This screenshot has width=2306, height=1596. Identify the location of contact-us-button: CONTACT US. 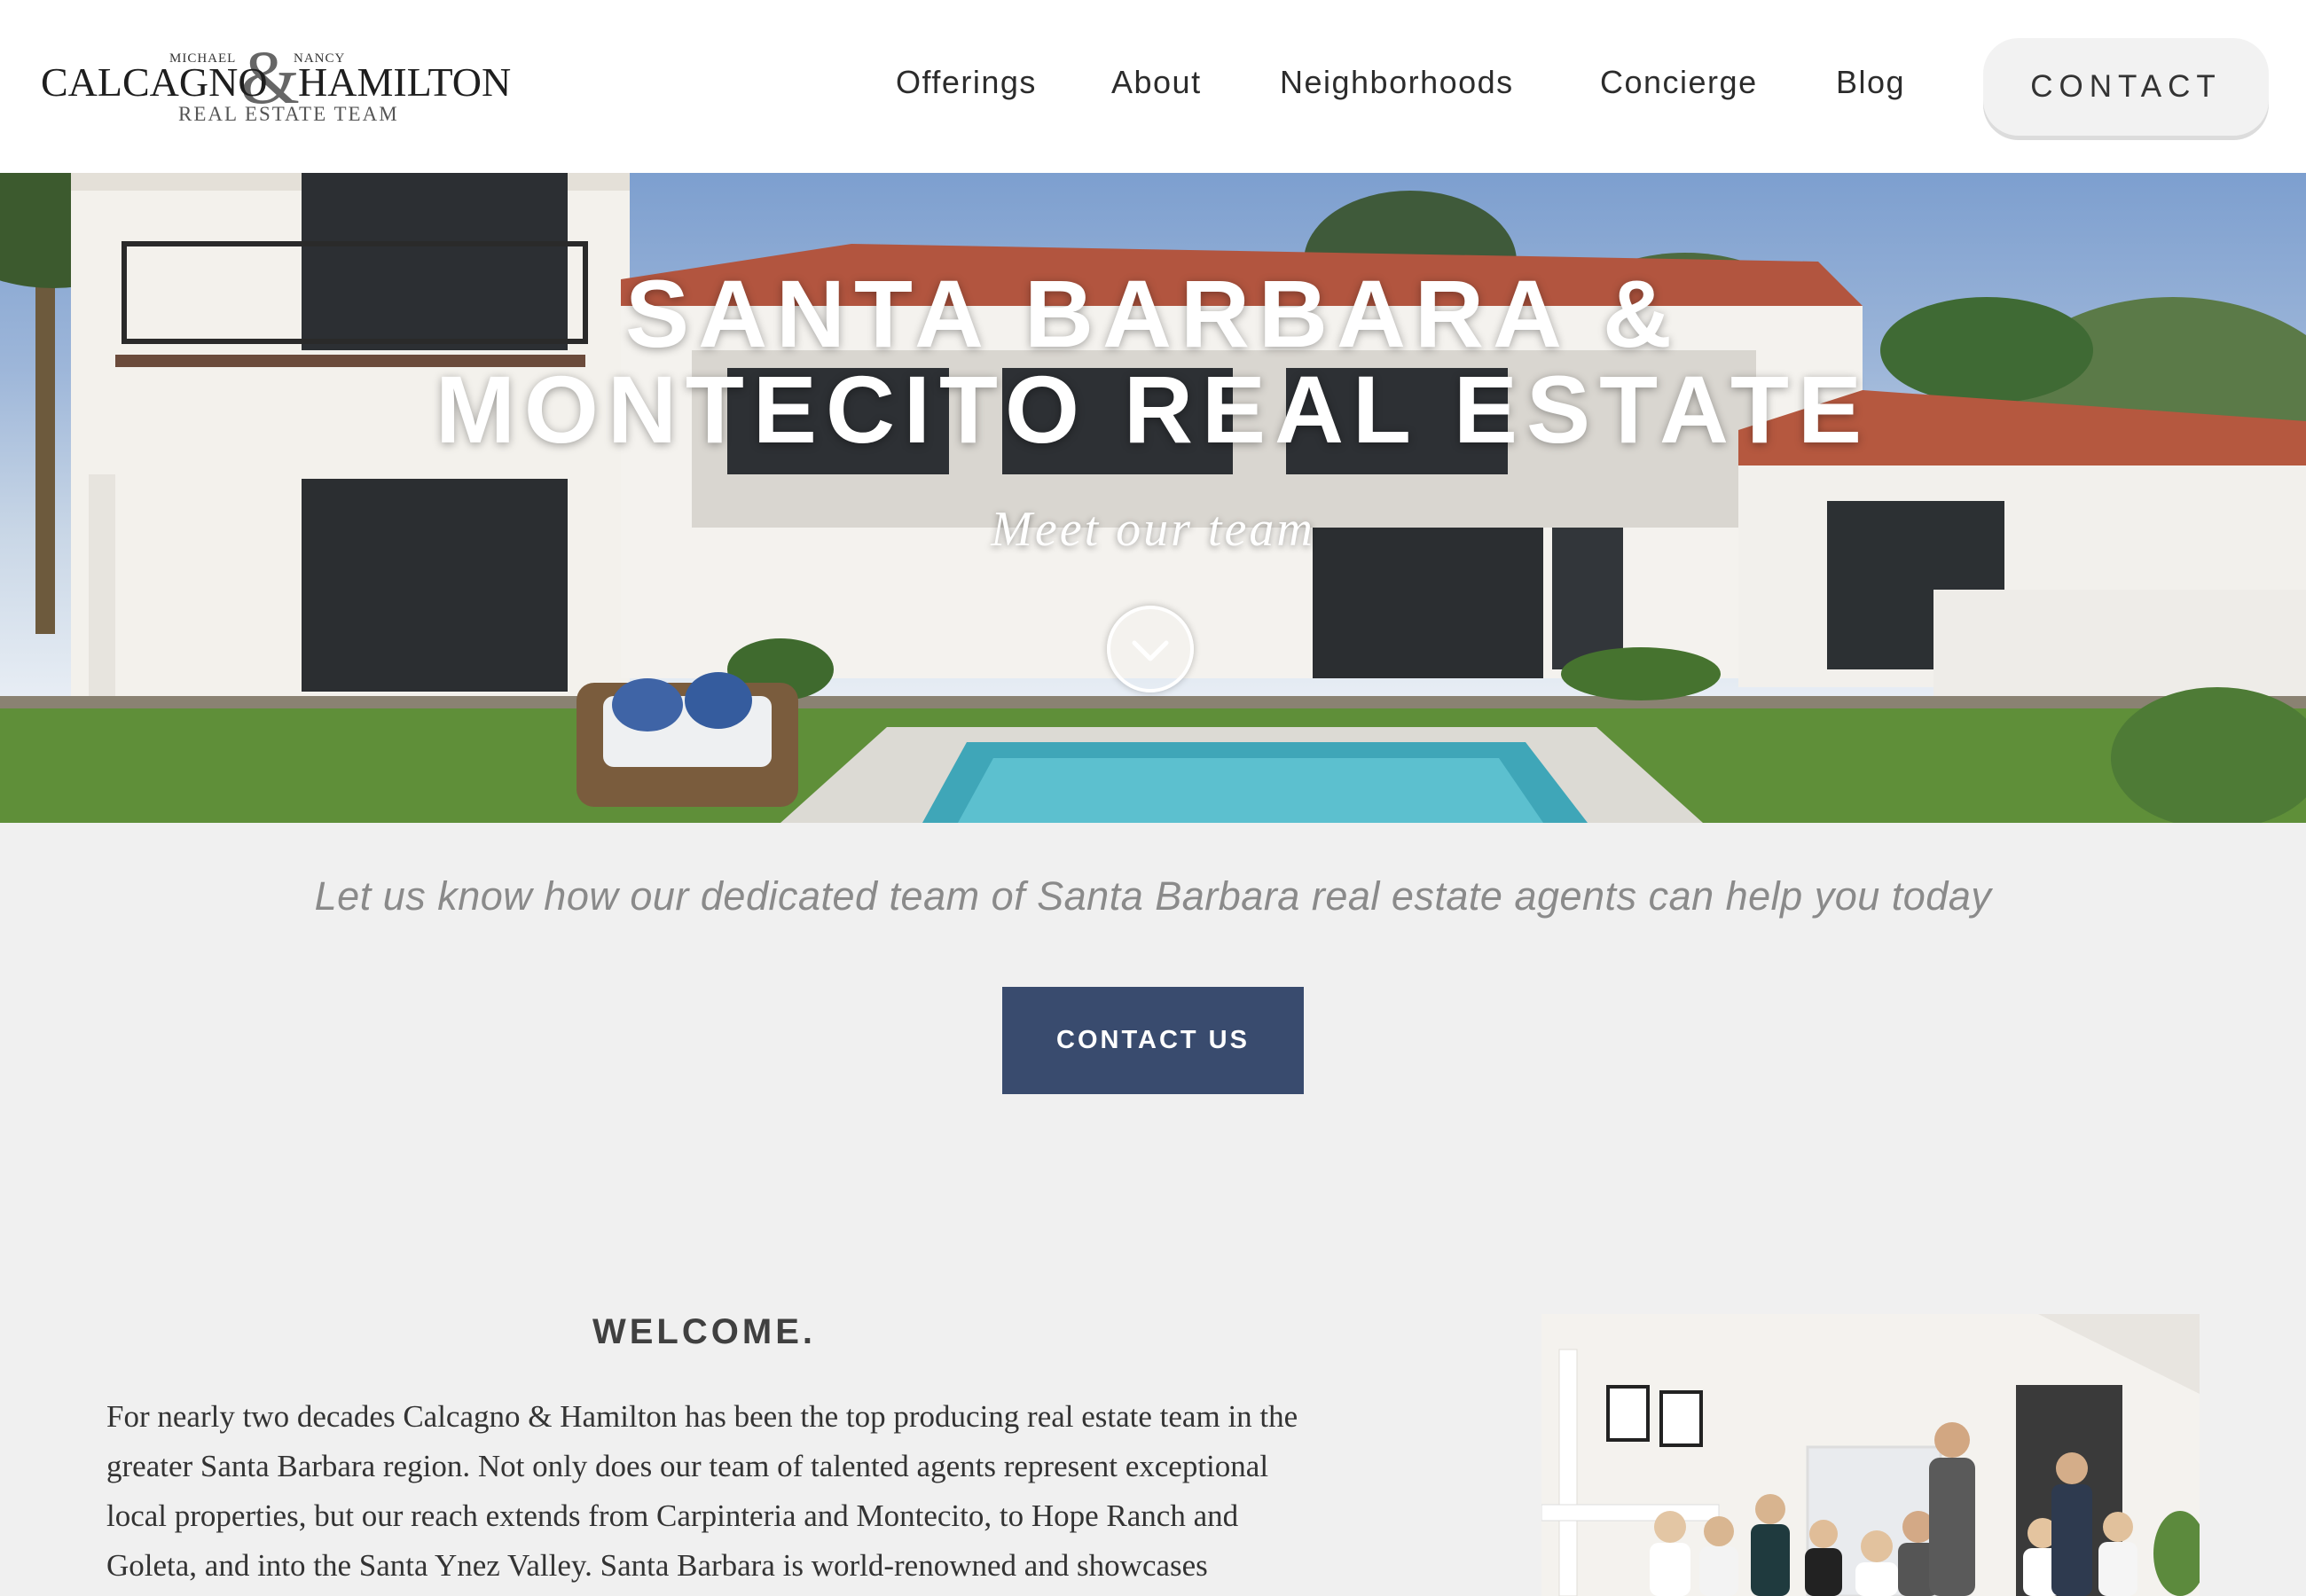
(1153, 1040).